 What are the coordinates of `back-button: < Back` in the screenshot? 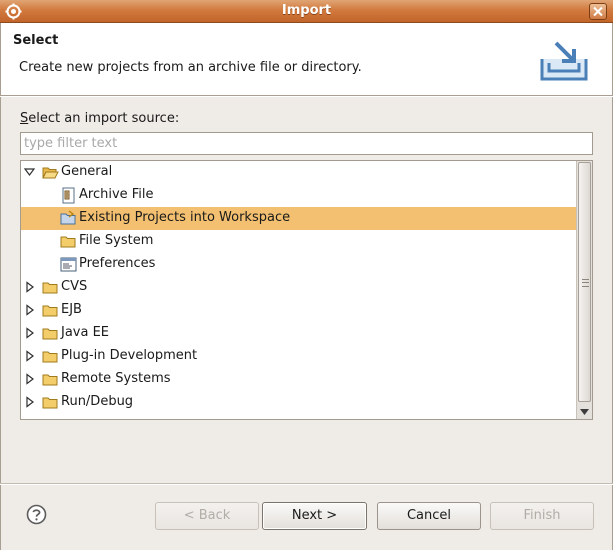 It's located at (207, 516).